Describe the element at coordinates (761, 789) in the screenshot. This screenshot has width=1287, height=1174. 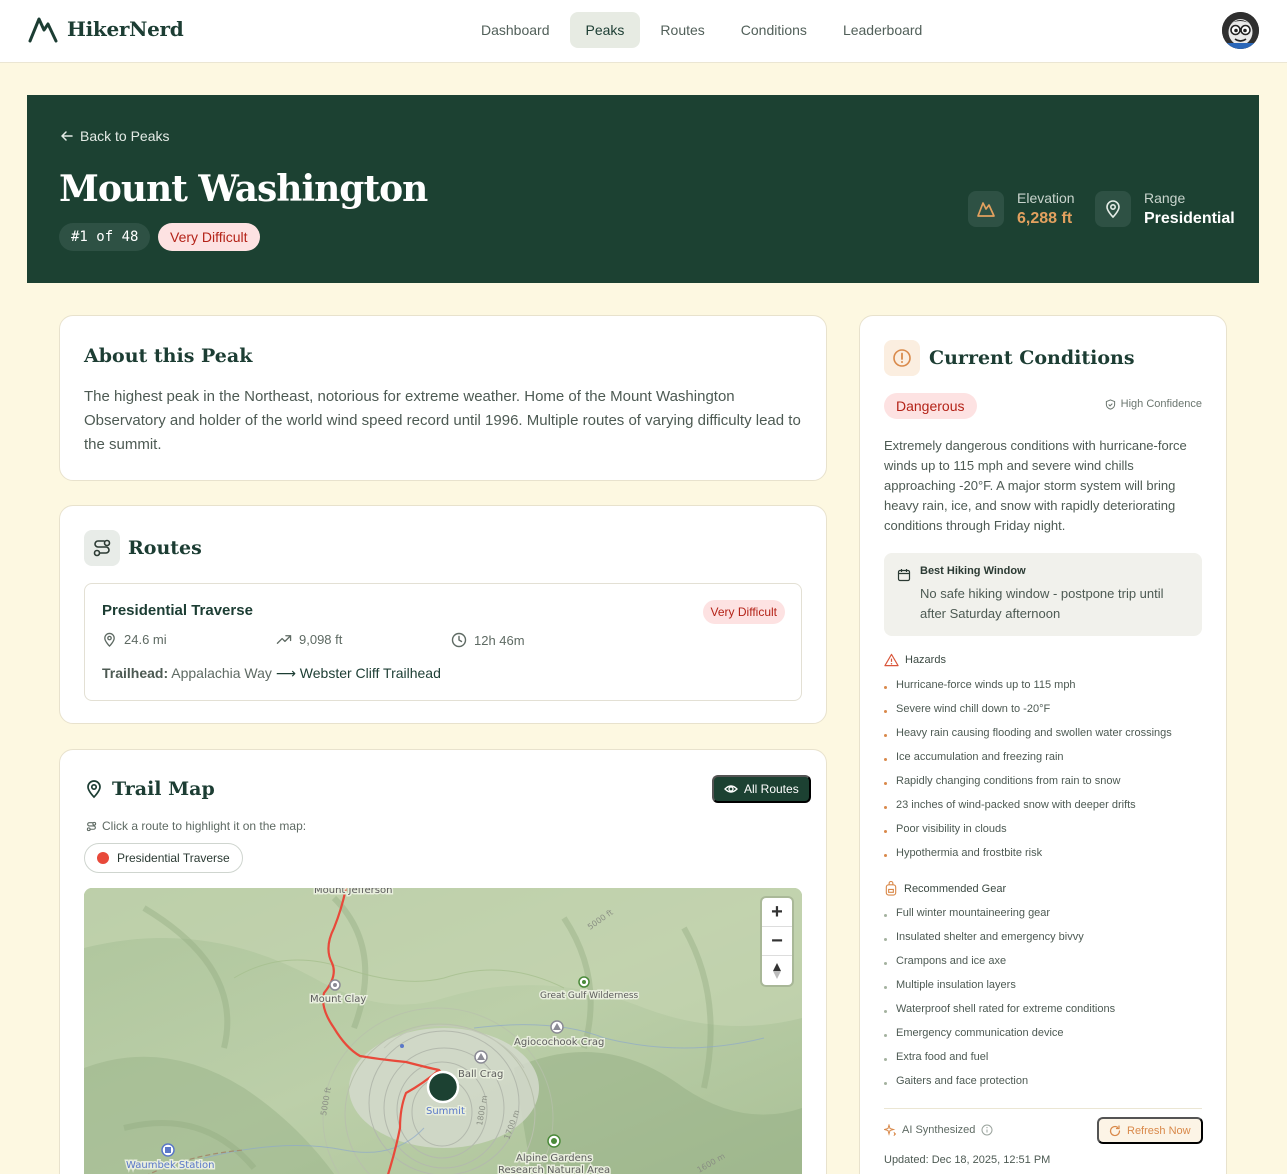
I see `all-routes-button: All Routes` at that location.